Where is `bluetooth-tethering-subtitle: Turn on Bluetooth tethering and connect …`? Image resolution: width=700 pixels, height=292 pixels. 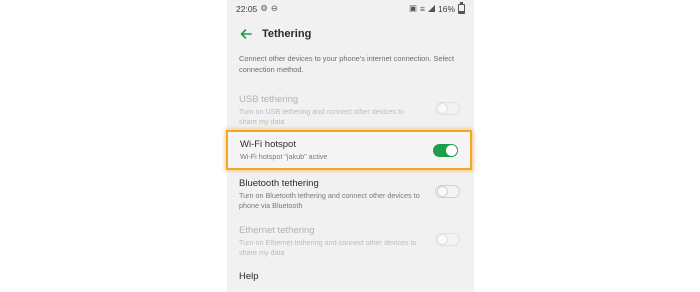 bluetooth-tethering-subtitle: Turn on Bluetooth tethering and connect … is located at coordinates (329, 200).